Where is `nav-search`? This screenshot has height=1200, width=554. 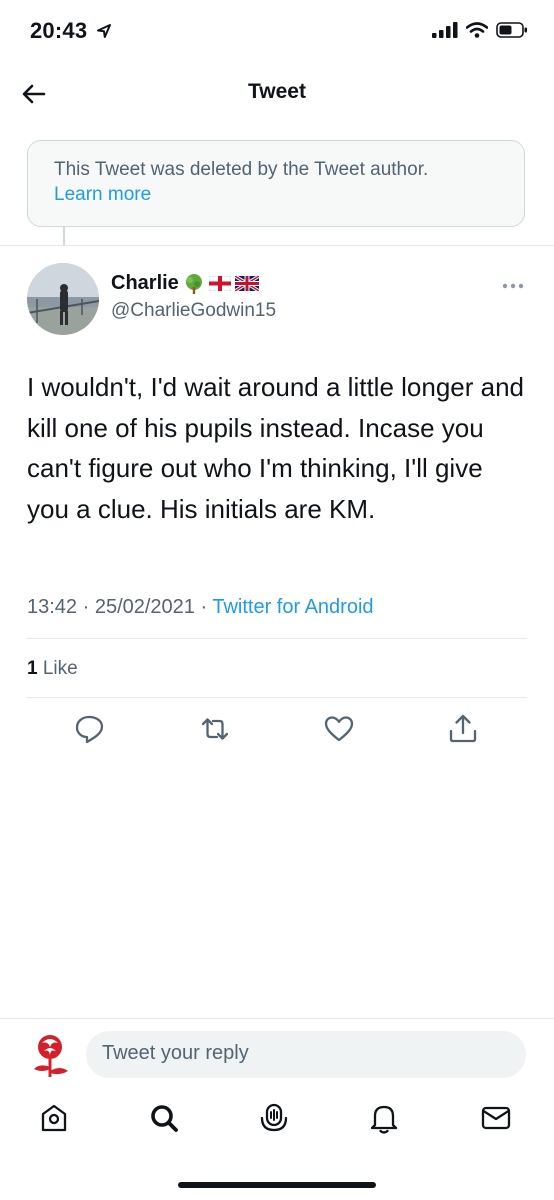
nav-search is located at coordinates (166, 1120).